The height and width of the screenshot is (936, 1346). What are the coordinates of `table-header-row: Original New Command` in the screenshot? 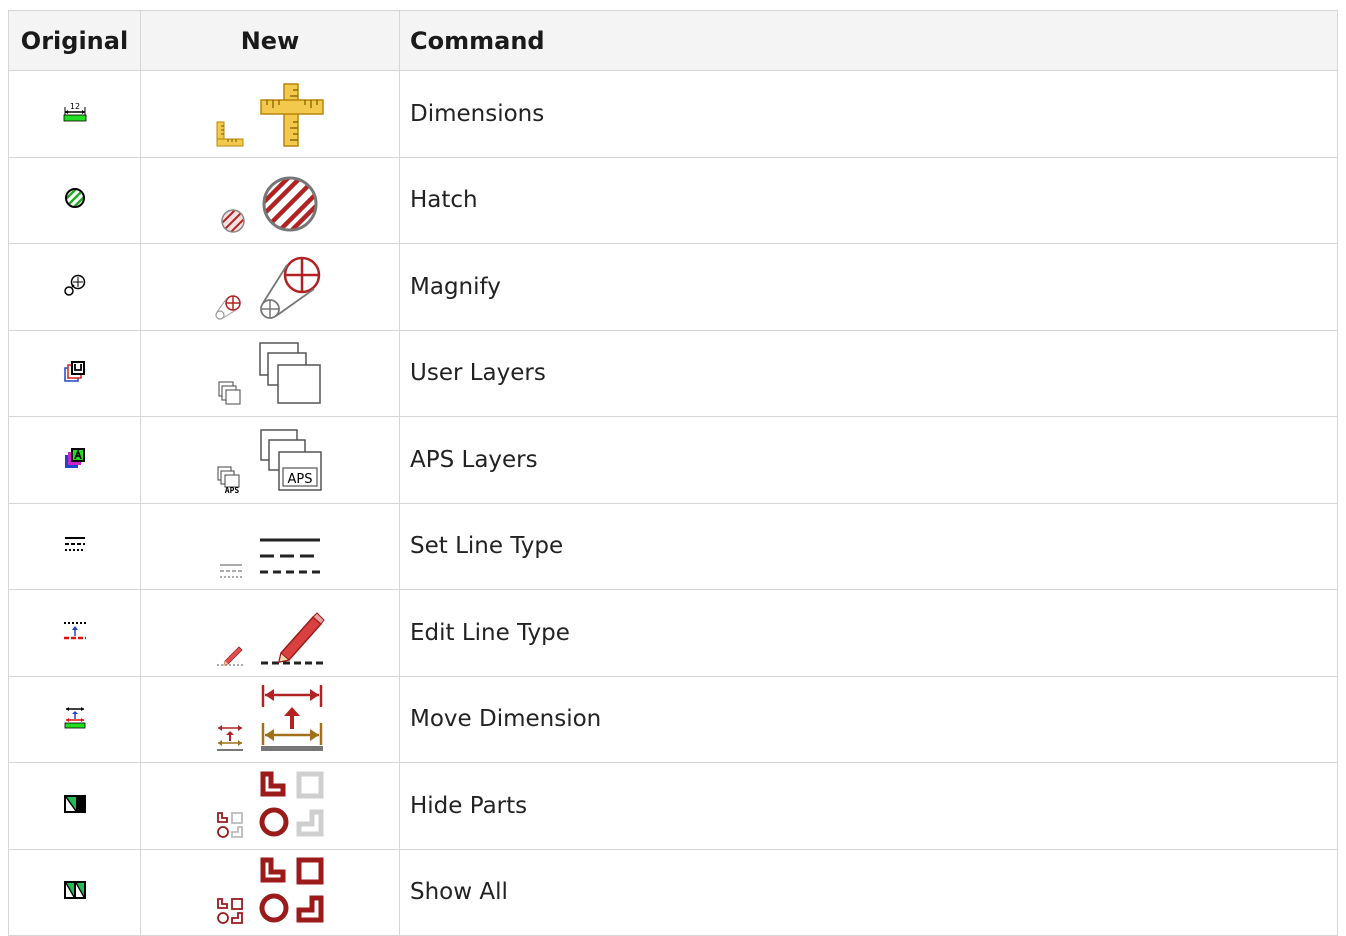 It's located at (673, 40).